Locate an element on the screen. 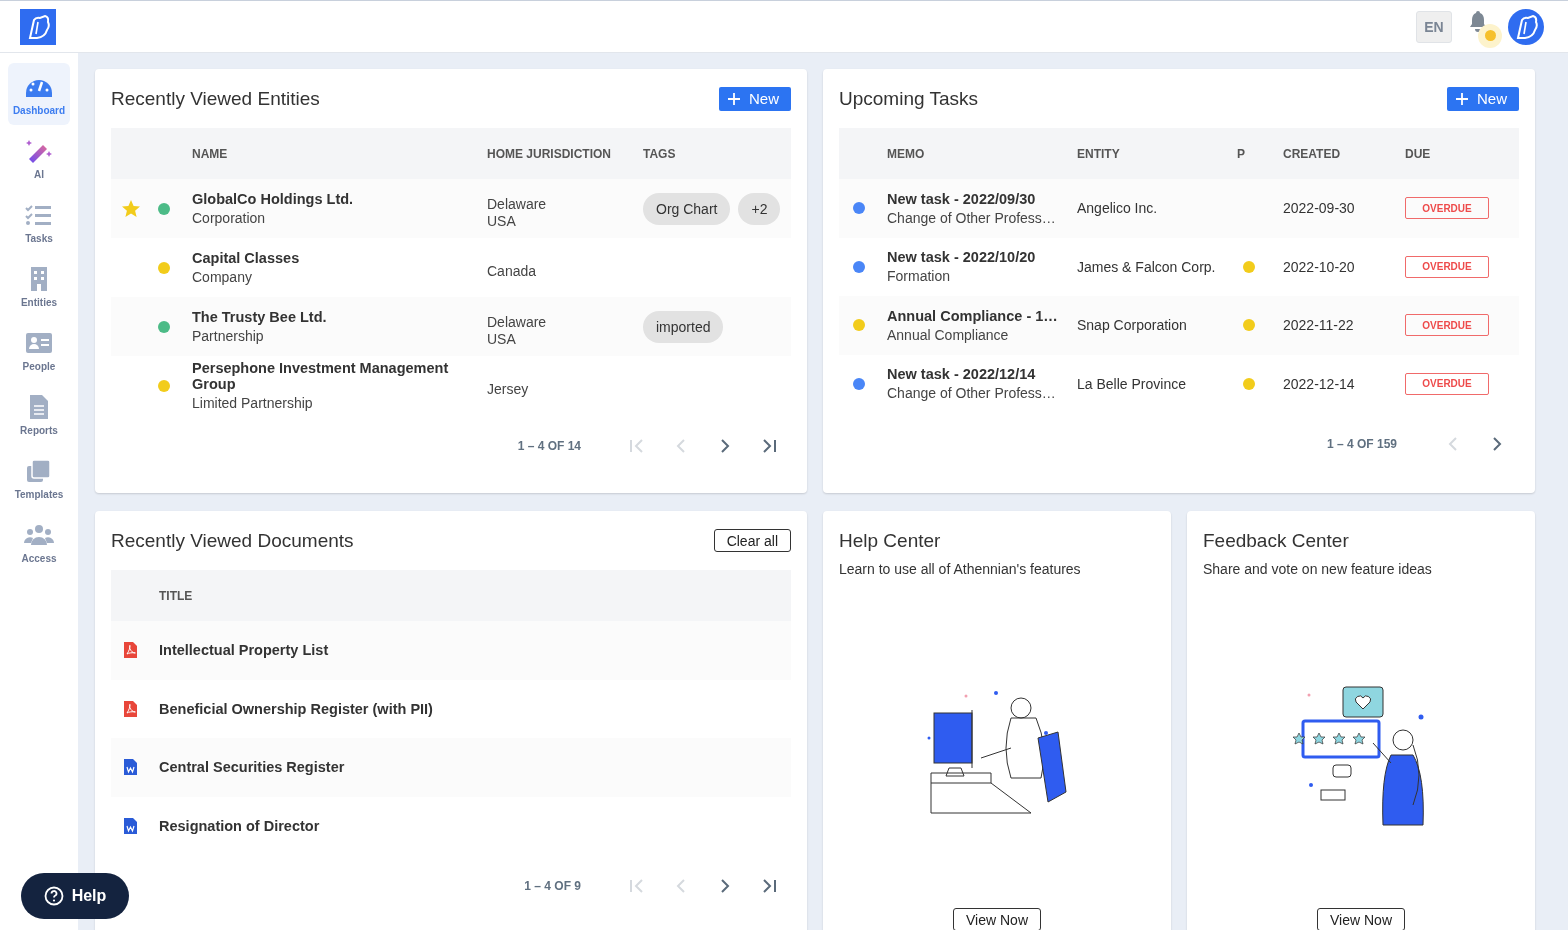 The height and width of the screenshot is (930, 1568). card-description: Learn to use all of Athennian's features is located at coordinates (960, 569).